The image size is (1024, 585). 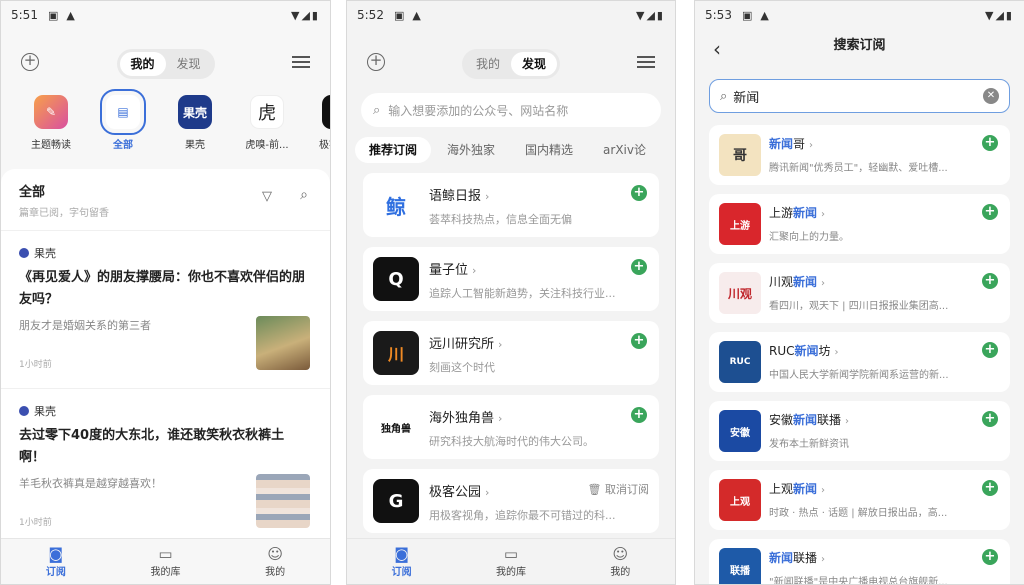 I want to click on search-placeholder: 输入想要添加的公众号、网站名称, so click(x=478, y=110).